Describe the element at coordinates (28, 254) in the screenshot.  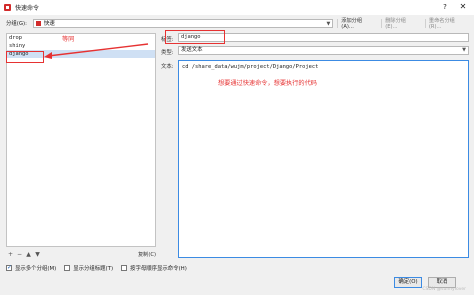
I see `move-up-icon: ▲` at that location.